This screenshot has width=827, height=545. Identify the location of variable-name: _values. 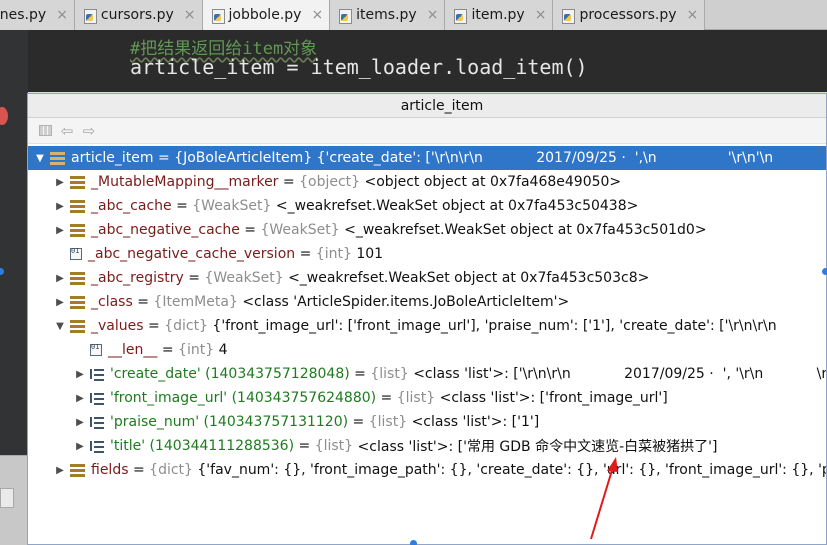
(117, 326).